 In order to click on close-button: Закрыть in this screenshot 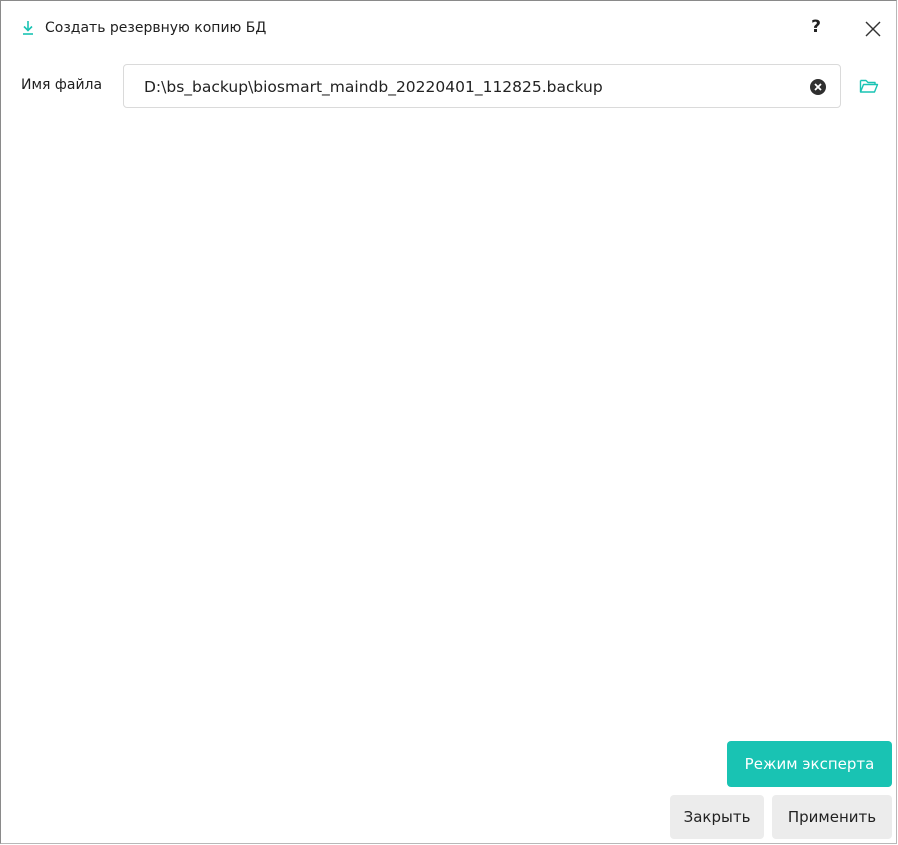, I will do `click(717, 817)`.